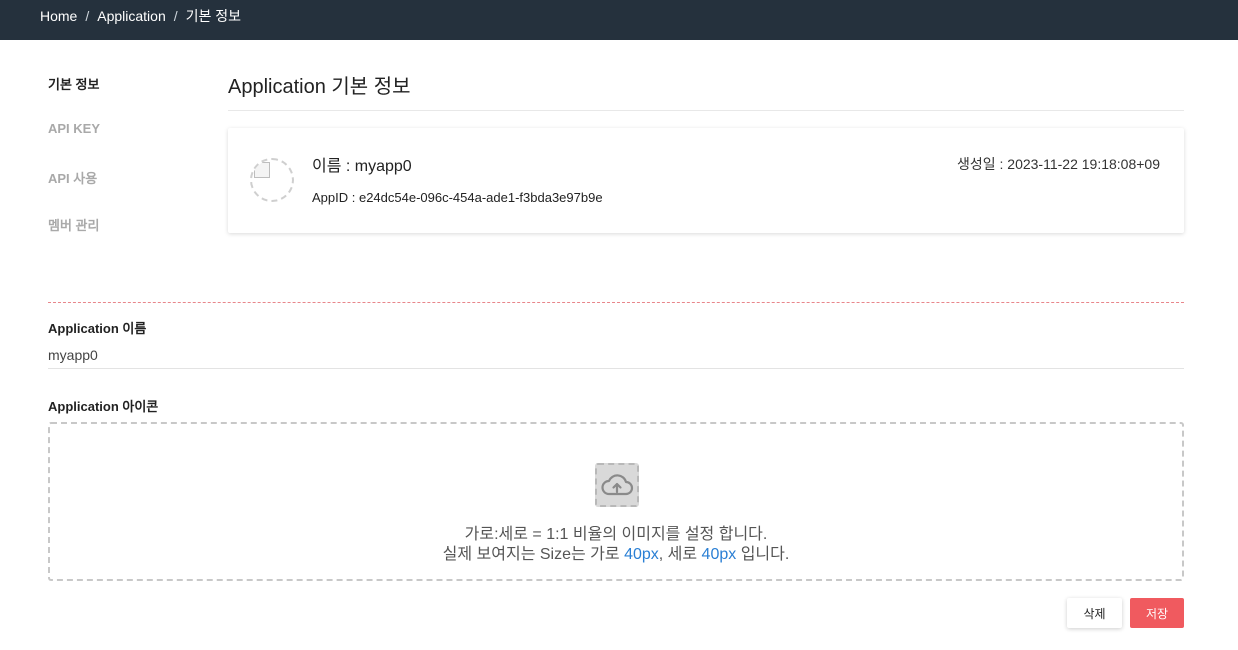 Image resolution: width=1238 pixels, height=650 pixels. Describe the element at coordinates (262, 170) in the screenshot. I see `broken-image-icon` at that location.